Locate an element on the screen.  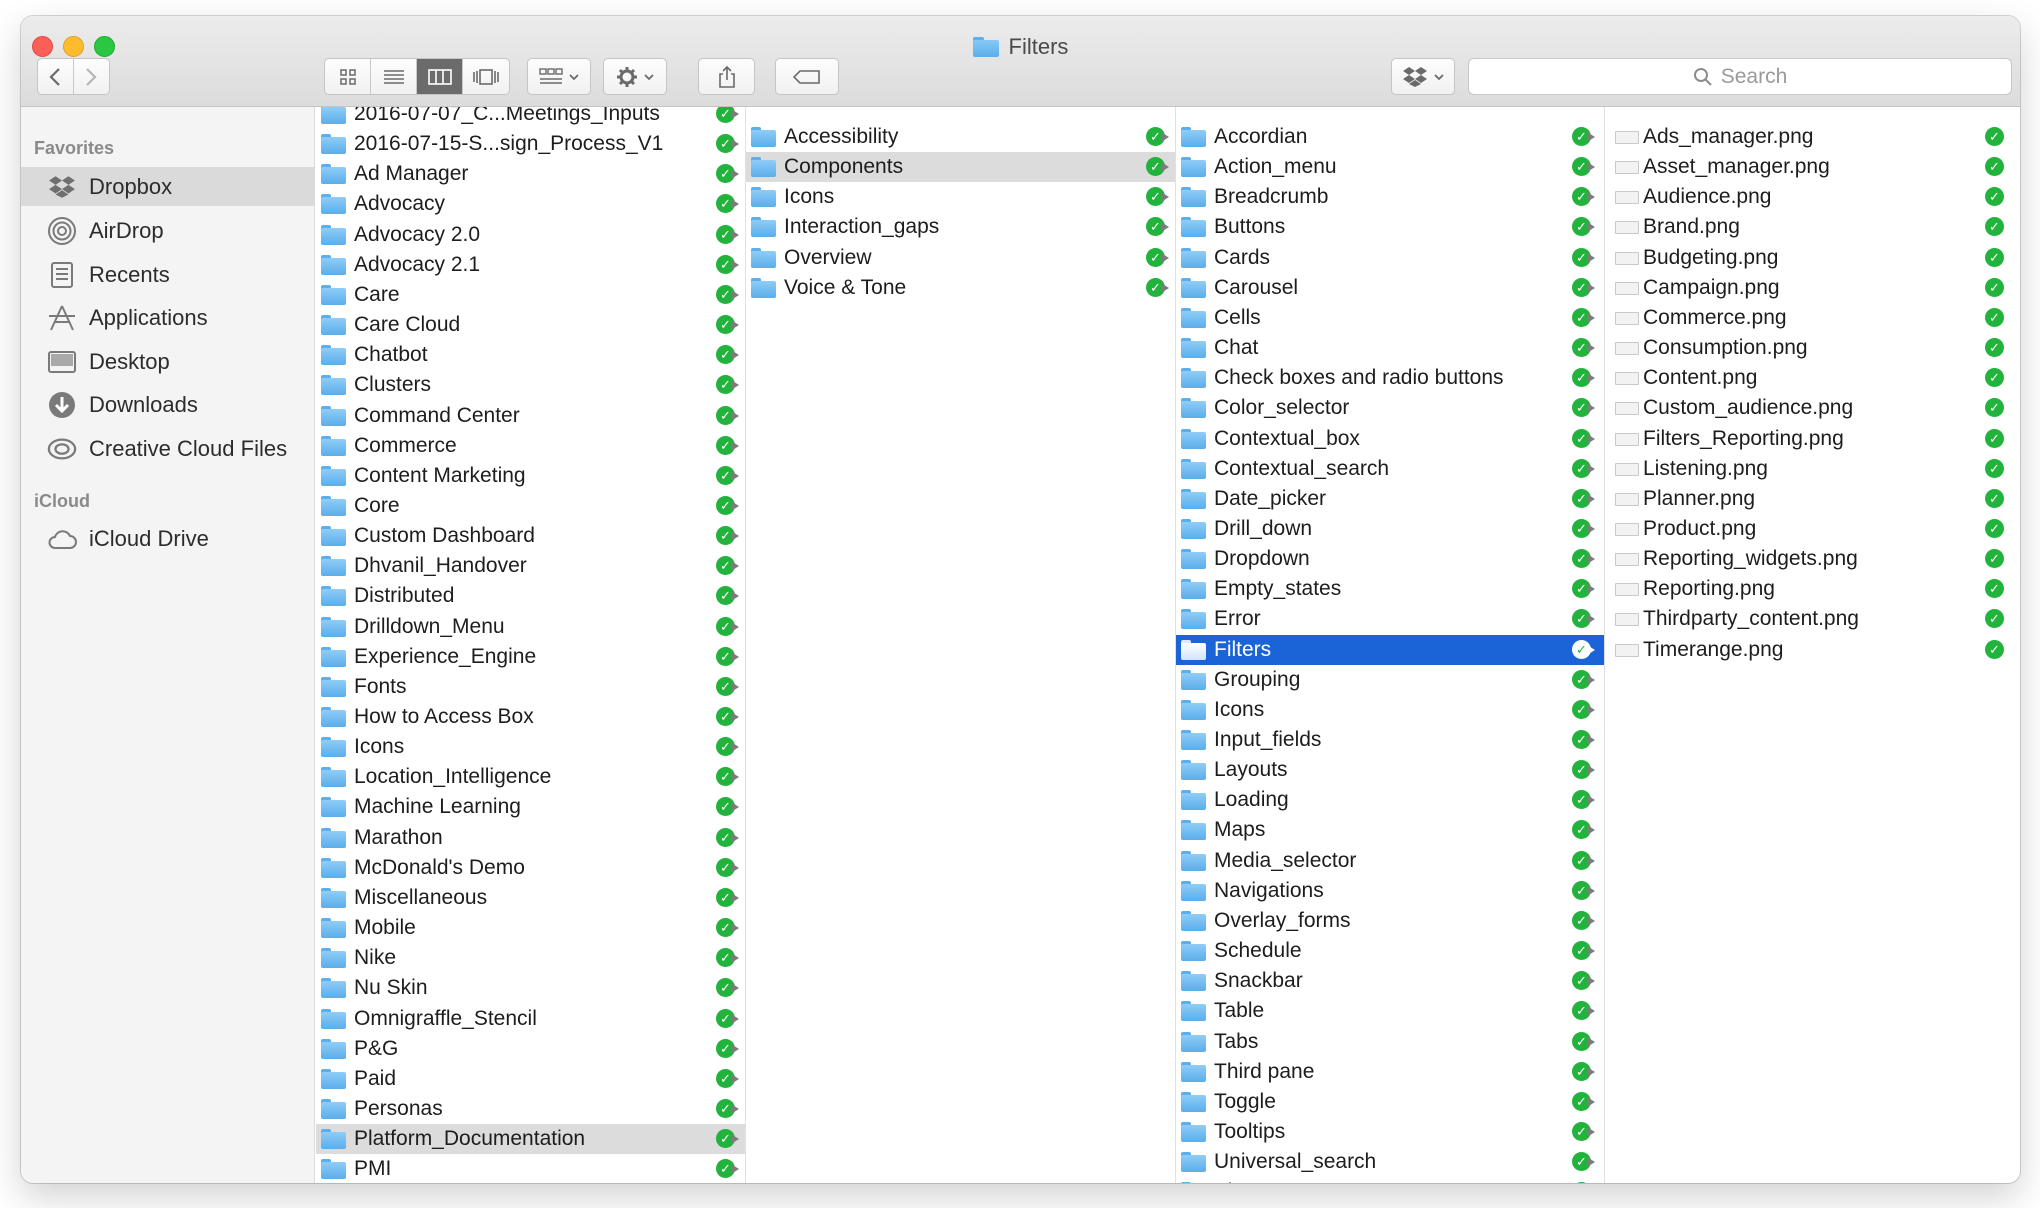
file-row: Commerce.png ✓ is located at coordinates (1812, 318).